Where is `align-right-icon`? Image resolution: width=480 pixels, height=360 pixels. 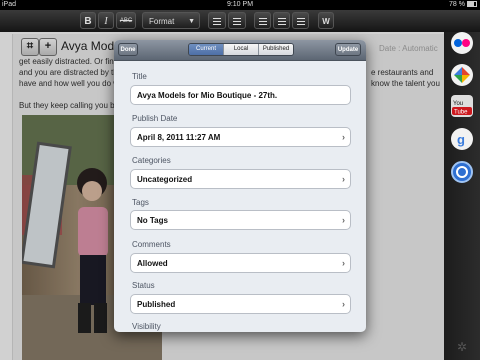 align-right-icon is located at coordinates (300, 21).